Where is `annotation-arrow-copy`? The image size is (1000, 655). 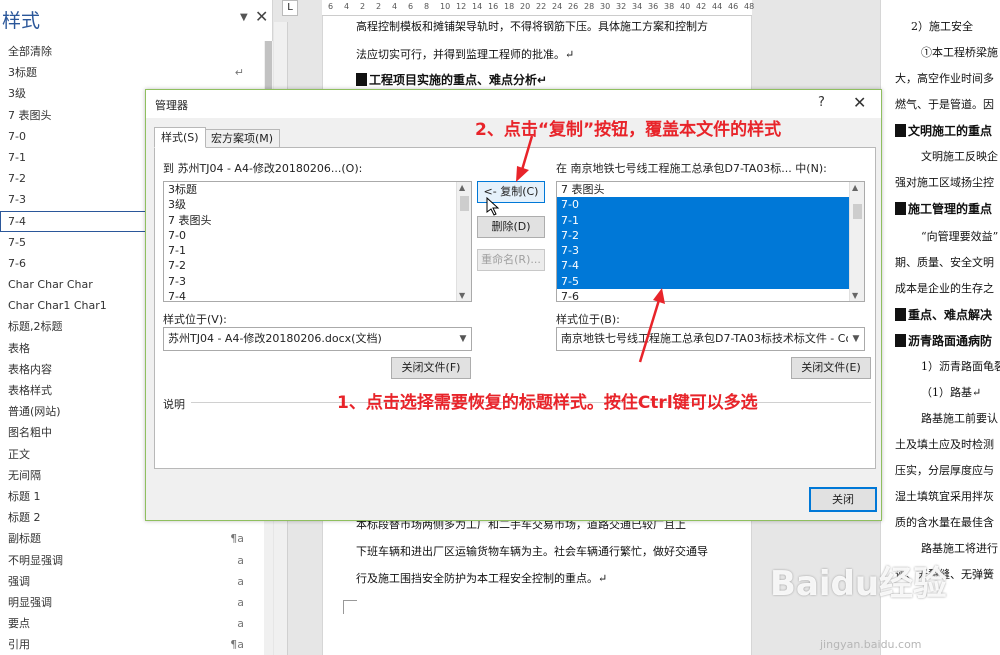 annotation-arrow-copy is located at coordinates (527, 153).